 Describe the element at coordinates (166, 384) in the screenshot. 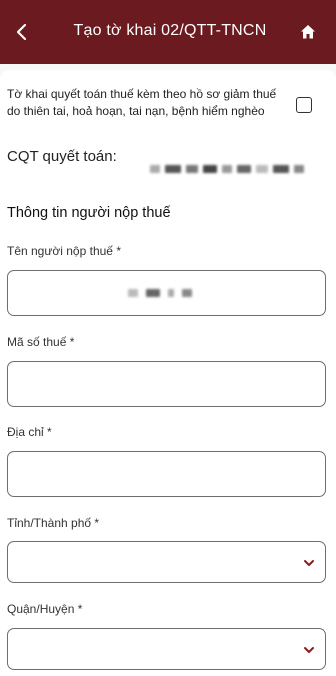

I see `tax-code-field` at that location.